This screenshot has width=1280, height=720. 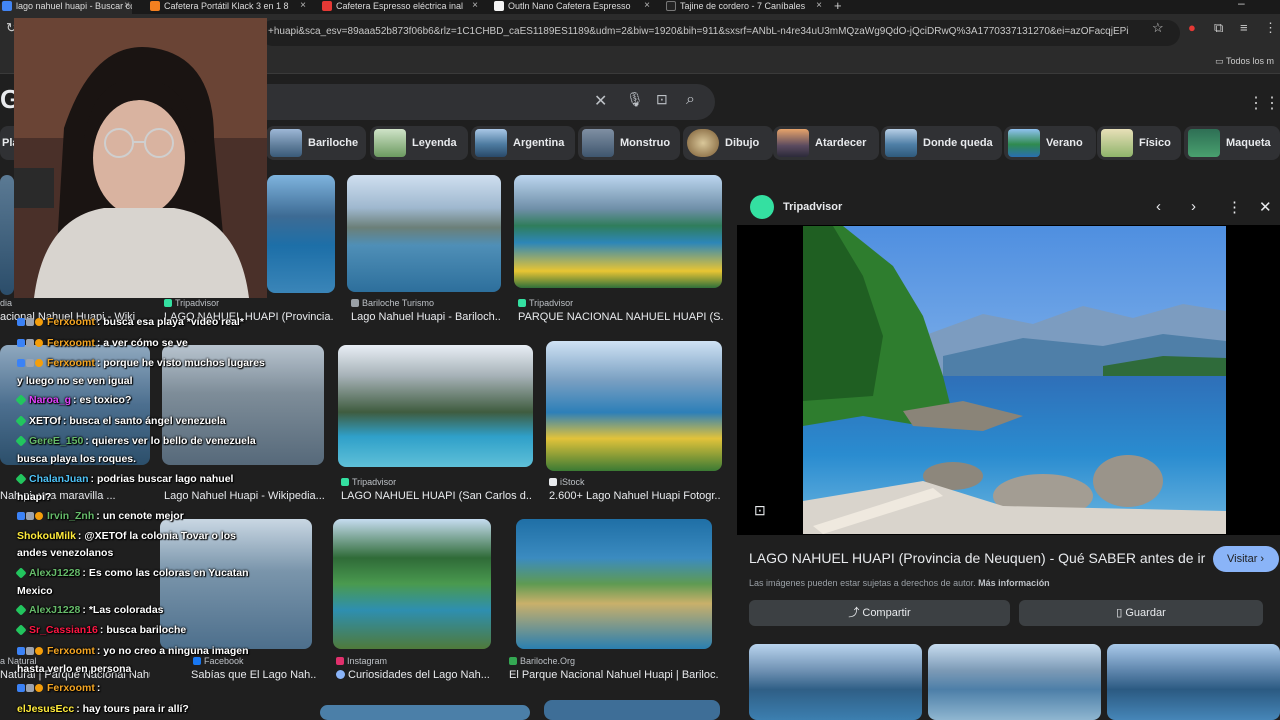 I want to click on panel-source-name: Tripadvisor, so click(x=812, y=207).